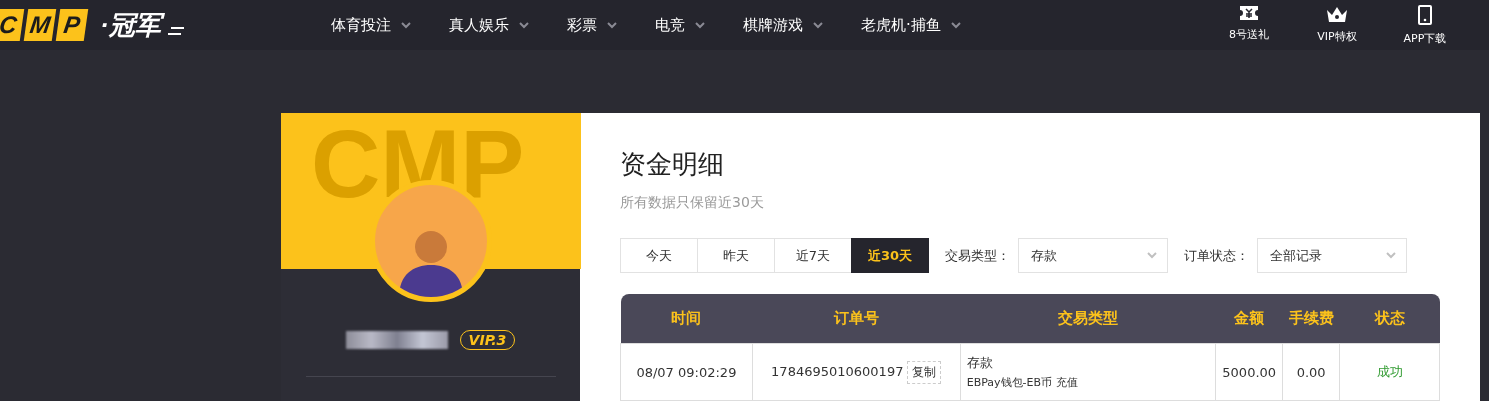 Image resolution: width=1489 pixels, height=401 pixels. What do you see at coordinates (672, 164) in the screenshot?
I see `page-title: 资金明细` at bounding box center [672, 164].